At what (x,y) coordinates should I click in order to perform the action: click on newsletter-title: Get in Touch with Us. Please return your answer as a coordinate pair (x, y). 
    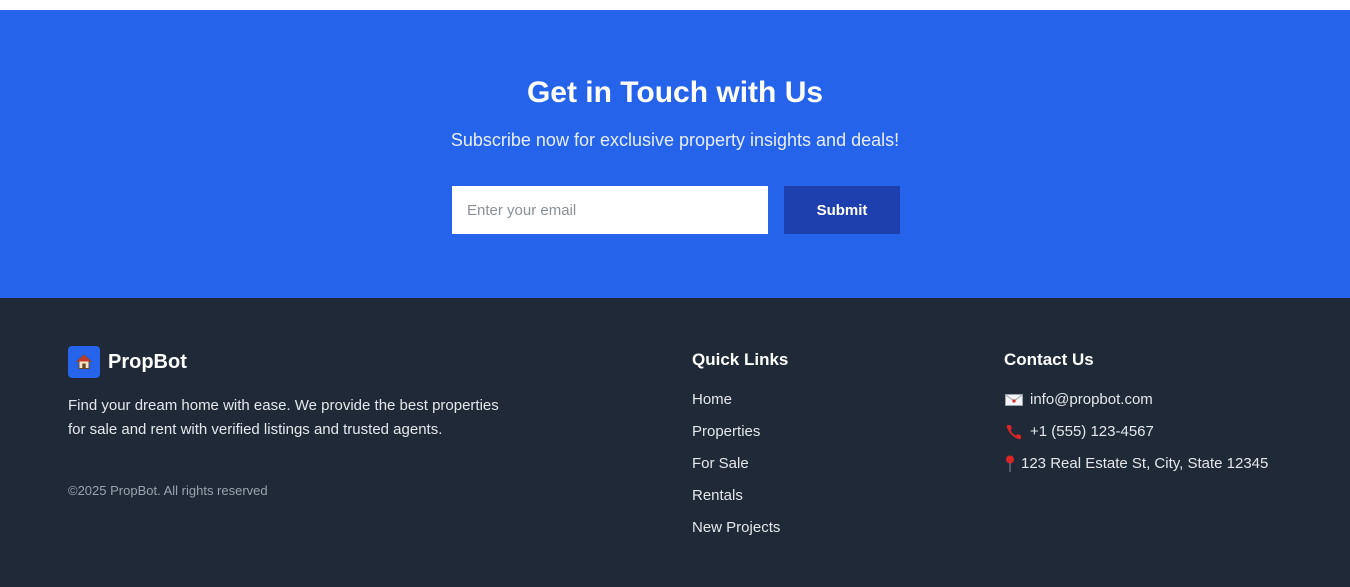
    Looking at the image, I should click on (675, 92).